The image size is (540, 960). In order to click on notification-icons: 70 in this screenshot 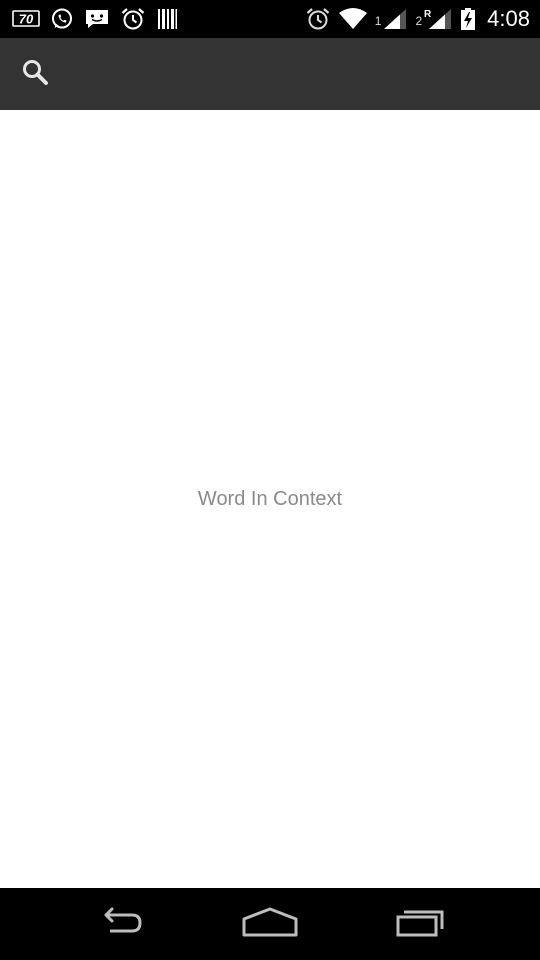, I will do `click(95, 19)`.